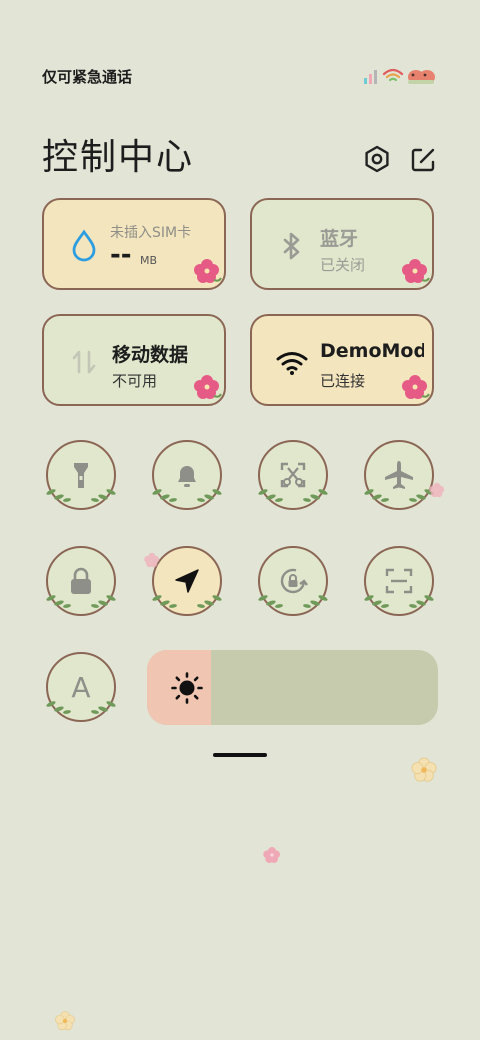 The height and width of the screenshot is (1040, 480). I want to click on mobile-data-title: 移动数据, so click(150, 355).